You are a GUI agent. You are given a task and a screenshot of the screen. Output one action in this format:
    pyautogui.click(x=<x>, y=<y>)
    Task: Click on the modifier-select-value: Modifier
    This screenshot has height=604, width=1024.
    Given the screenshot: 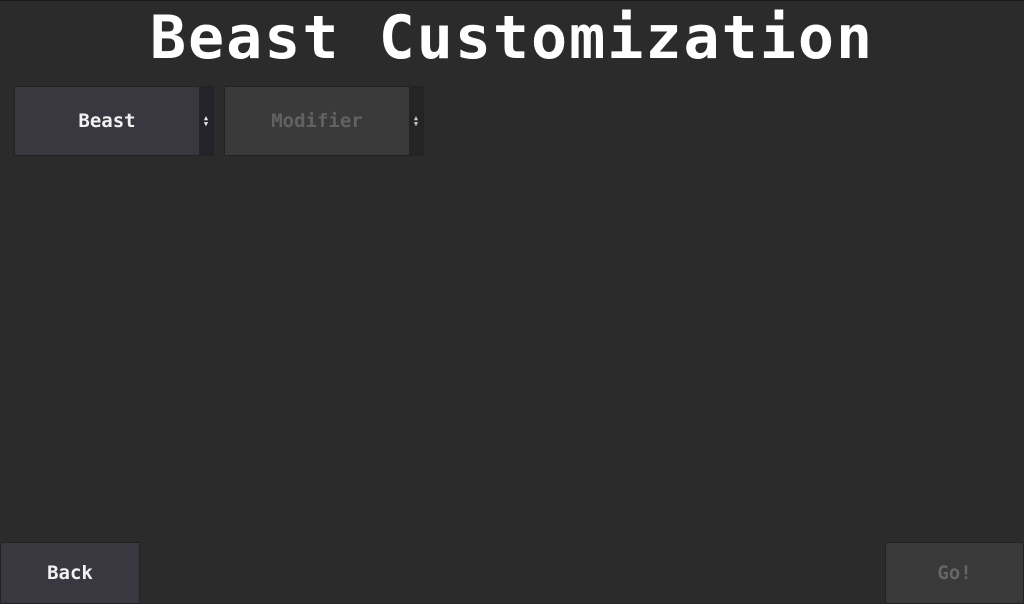 What is the action you would take?
    pyautogui.click(x=317, y=121)
    